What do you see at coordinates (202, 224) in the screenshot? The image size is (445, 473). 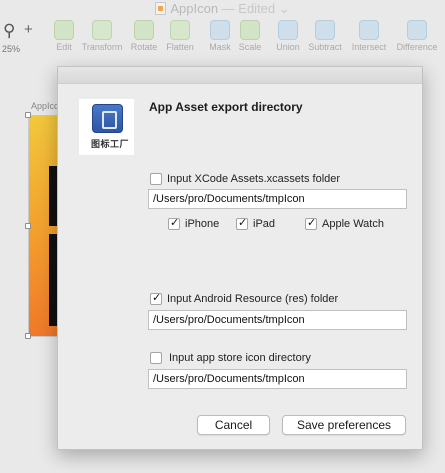 I see `iphone-label: iPhone` at bounding box center [202, 224].